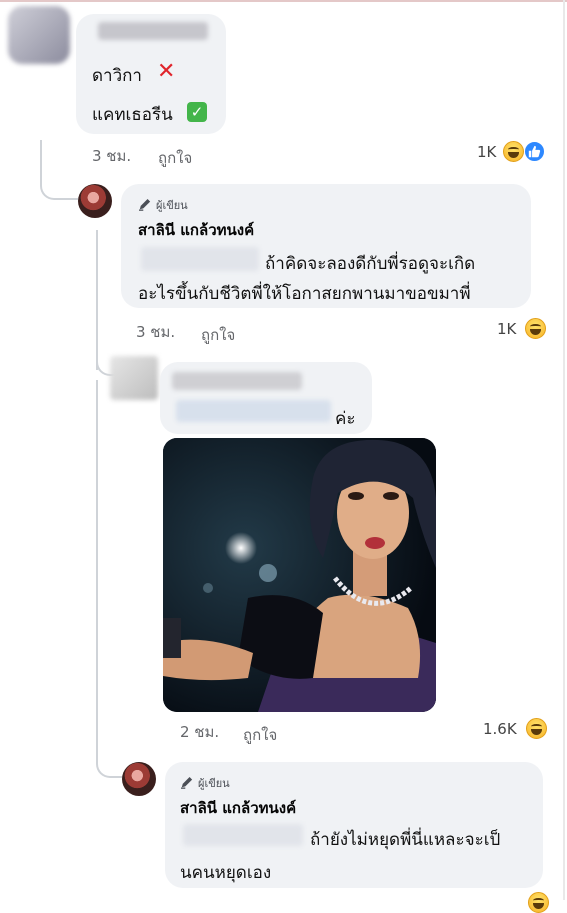 This screenshot has width=567, height=913. I want to click on reply1-time: 3 ชม., so click(156, 332).